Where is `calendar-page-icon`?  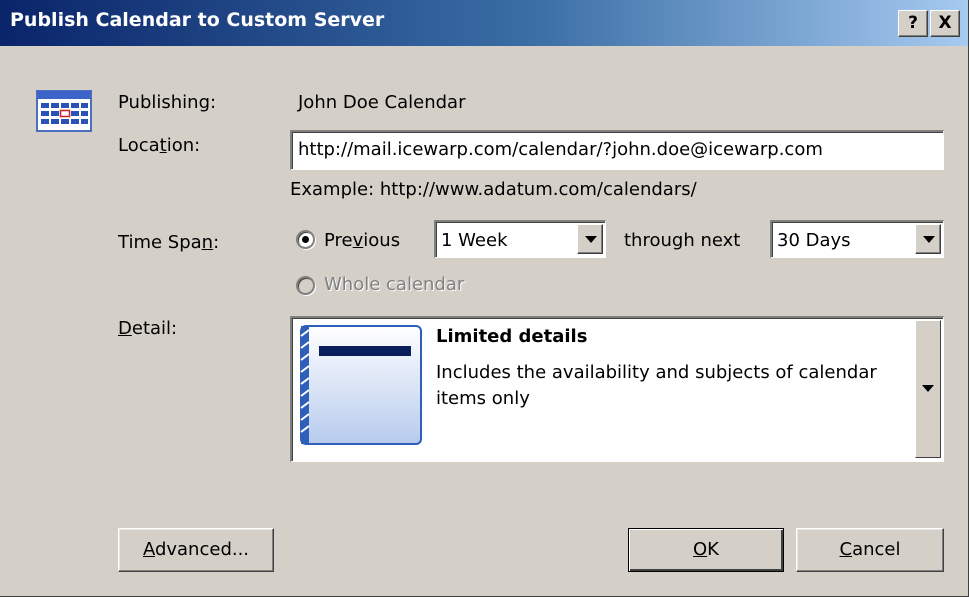 calendar-page-icon is located at coordinates (361, 386).